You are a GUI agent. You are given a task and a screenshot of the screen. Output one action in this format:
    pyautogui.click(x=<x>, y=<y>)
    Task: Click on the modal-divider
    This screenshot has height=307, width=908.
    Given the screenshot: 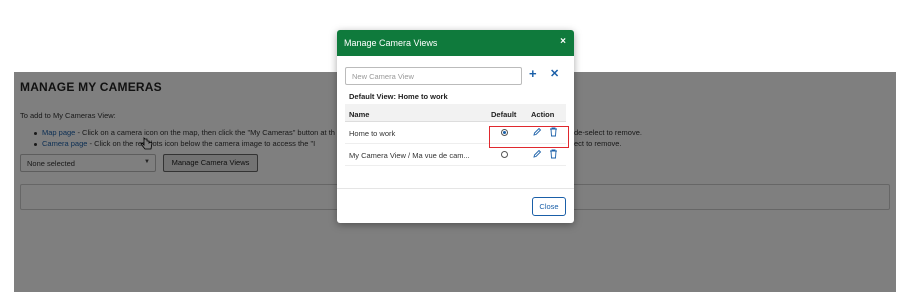 What is the action you would take?
    pyautogui.click(x=455, y=188)
    